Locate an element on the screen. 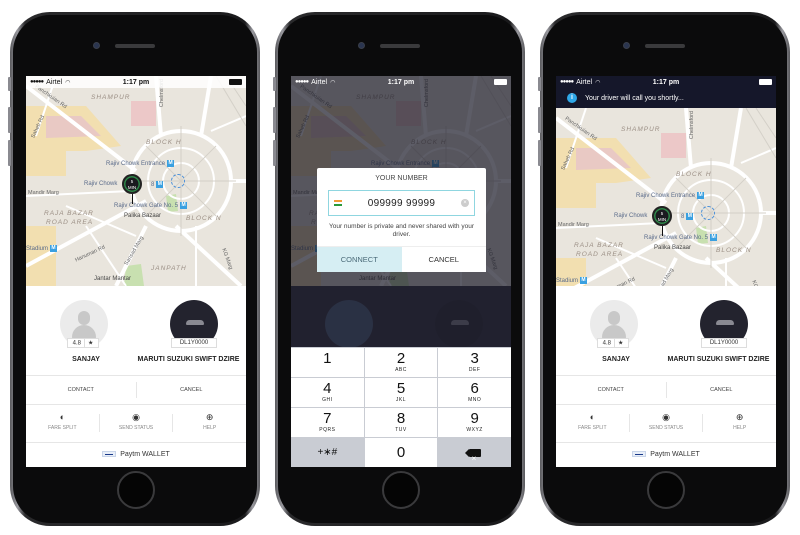 The width and height of the screenshot is (800, 535). key-digit: 8 is located at coordinates (401, 418).